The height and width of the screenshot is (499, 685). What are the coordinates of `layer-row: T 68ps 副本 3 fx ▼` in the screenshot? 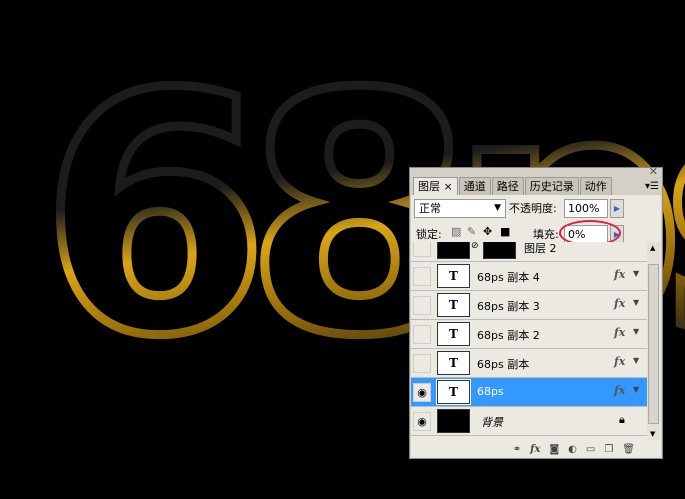 It's located at (529, 305).